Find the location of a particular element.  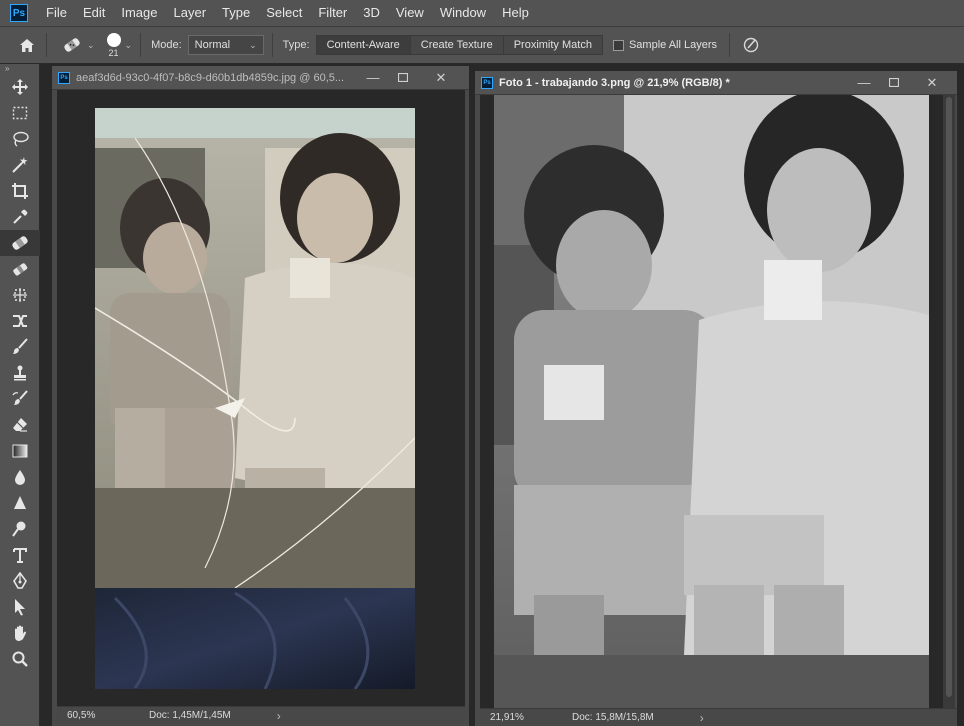

dodge-tool-icon is located at coordinates (20, 529).